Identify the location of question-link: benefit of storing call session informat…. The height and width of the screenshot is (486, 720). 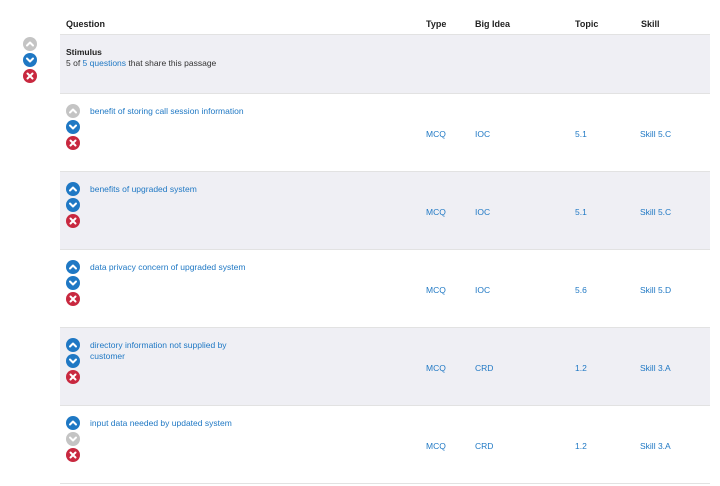
(170, 111).